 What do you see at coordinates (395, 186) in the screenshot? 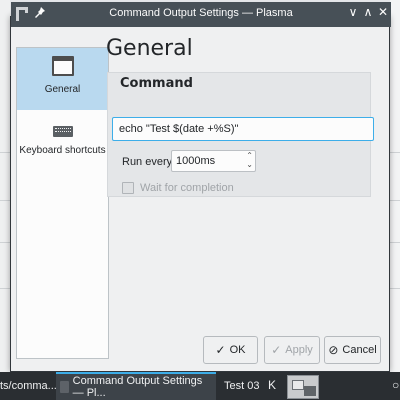
I see `desktop-right-strip` at bounding box center [395, 186].